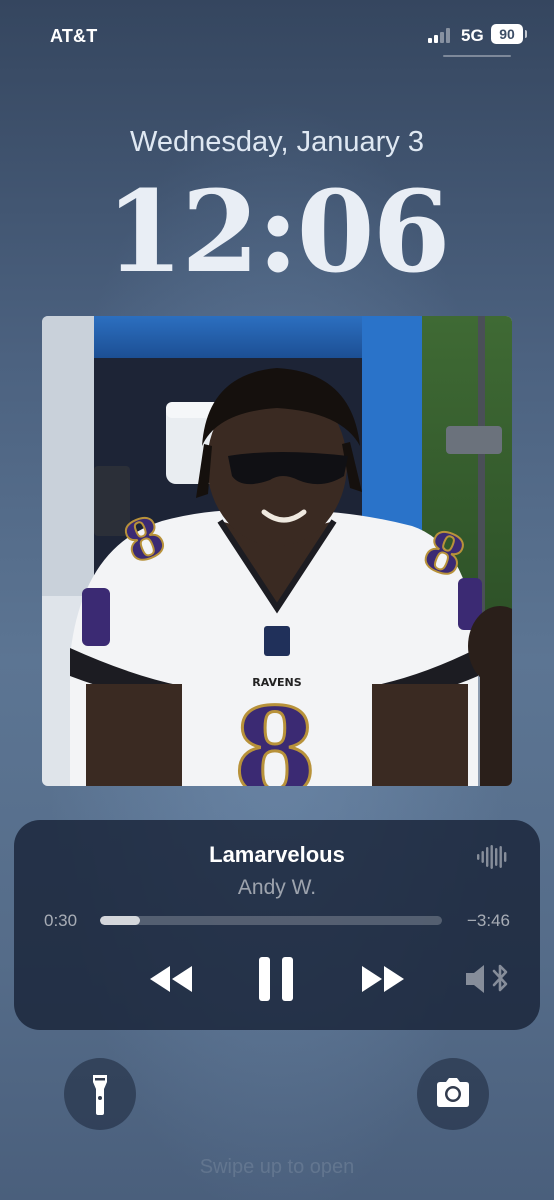 Image resolution: width=554 pixels, height=1200 pixels. Describe the element at coordinates (477, 56) in the screenshot. I see `control-center-indicator` at that location.